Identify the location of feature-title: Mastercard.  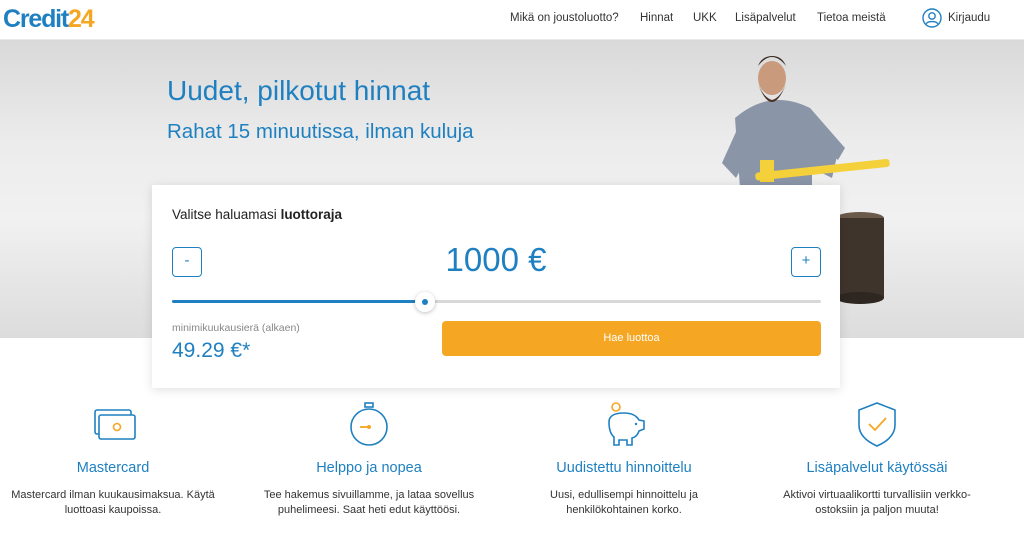
(113, 468).